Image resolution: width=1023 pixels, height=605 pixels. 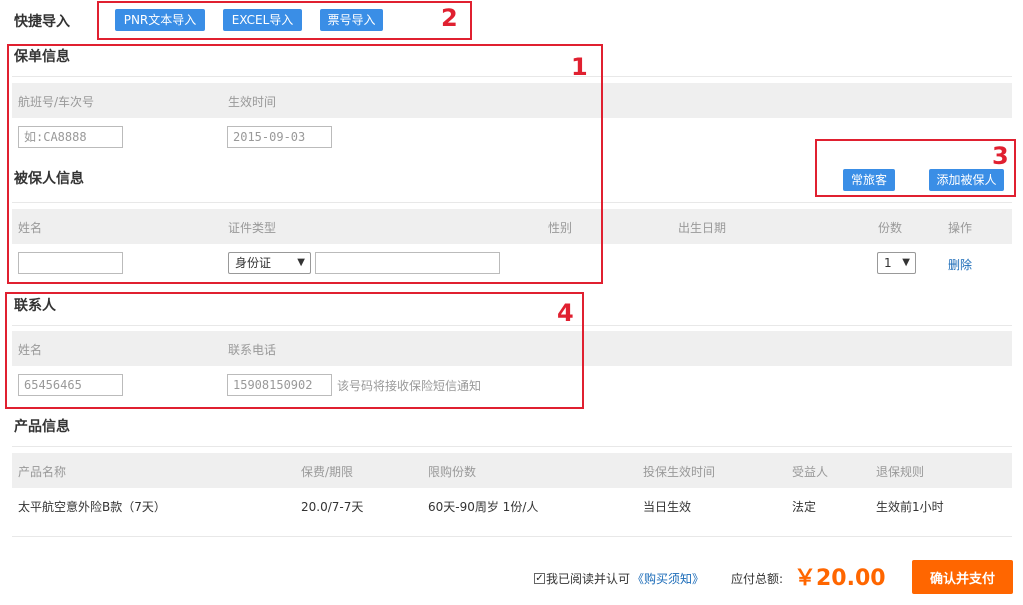 What do you see at coordinates (890, 228) in the screenshot?
I see `copies-column: 份数` at bounding box center [890, 228].